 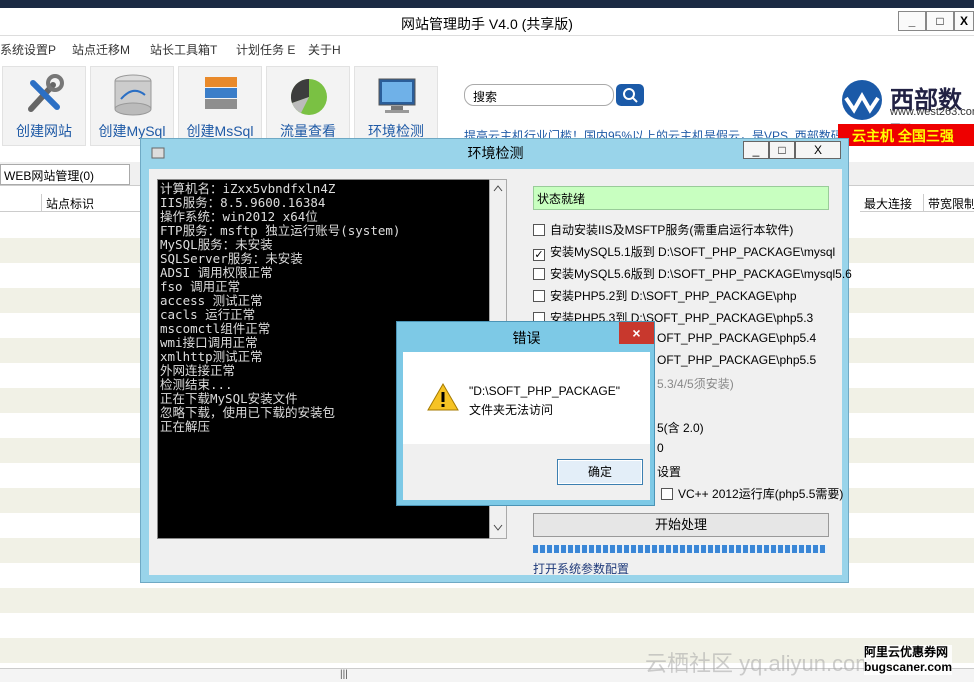 I want to click on console-line: FTP服务：msftp 独立运行账号(system), so click(x=280, y=230).